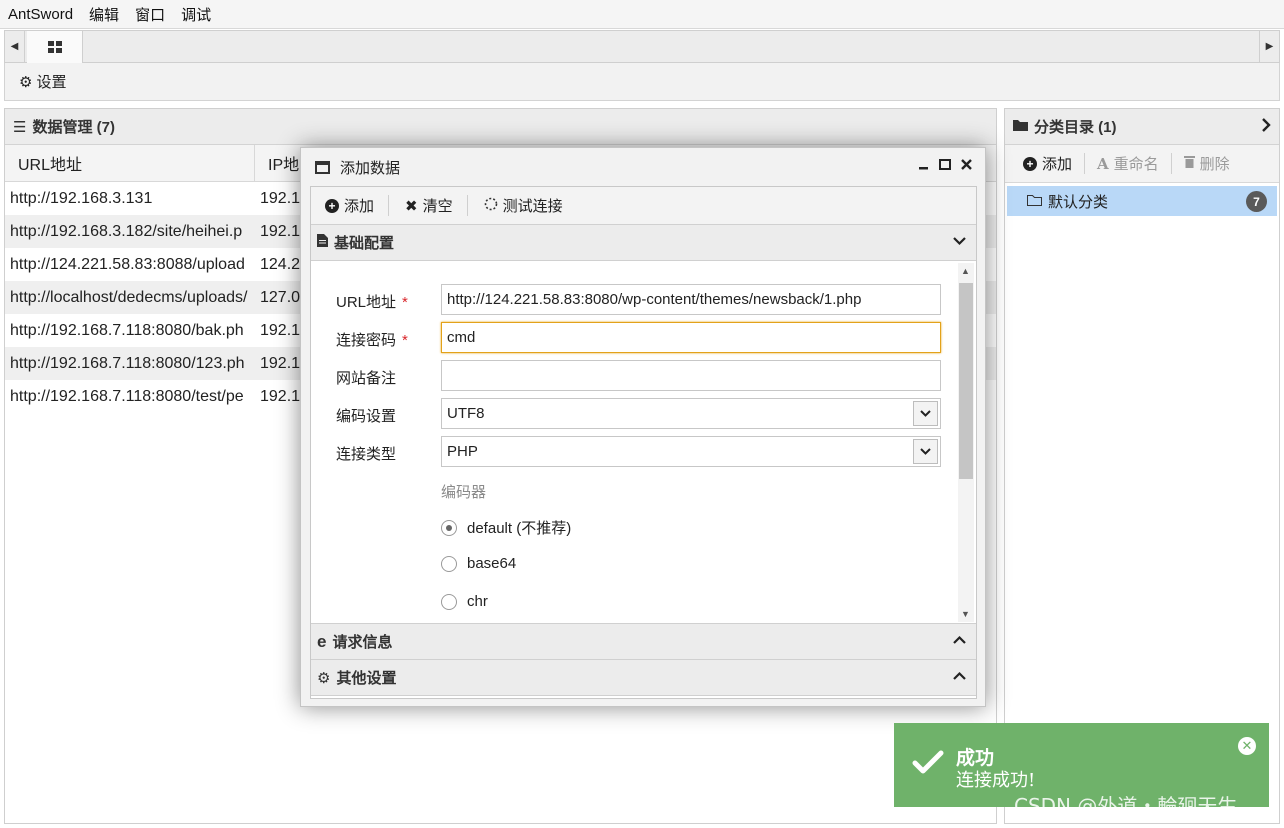  What do you see at coordinates (1126, 806) in the screenshot?
I see `watermark: CSDN @外道・輪廻天生` at bounding box center [1126, 806].